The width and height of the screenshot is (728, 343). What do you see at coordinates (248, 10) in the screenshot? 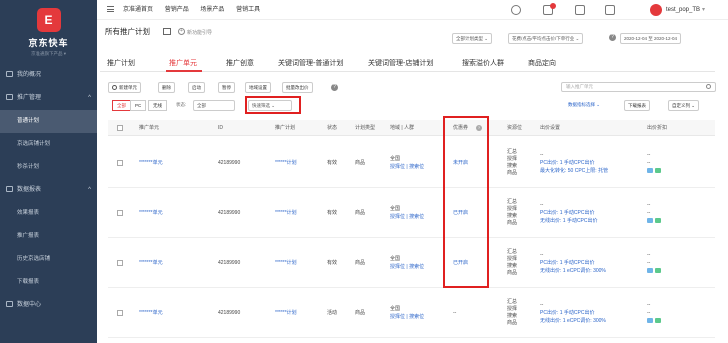
I see `top-nav-marketing-tools: 营销工具` at bounding box center [248, 10].